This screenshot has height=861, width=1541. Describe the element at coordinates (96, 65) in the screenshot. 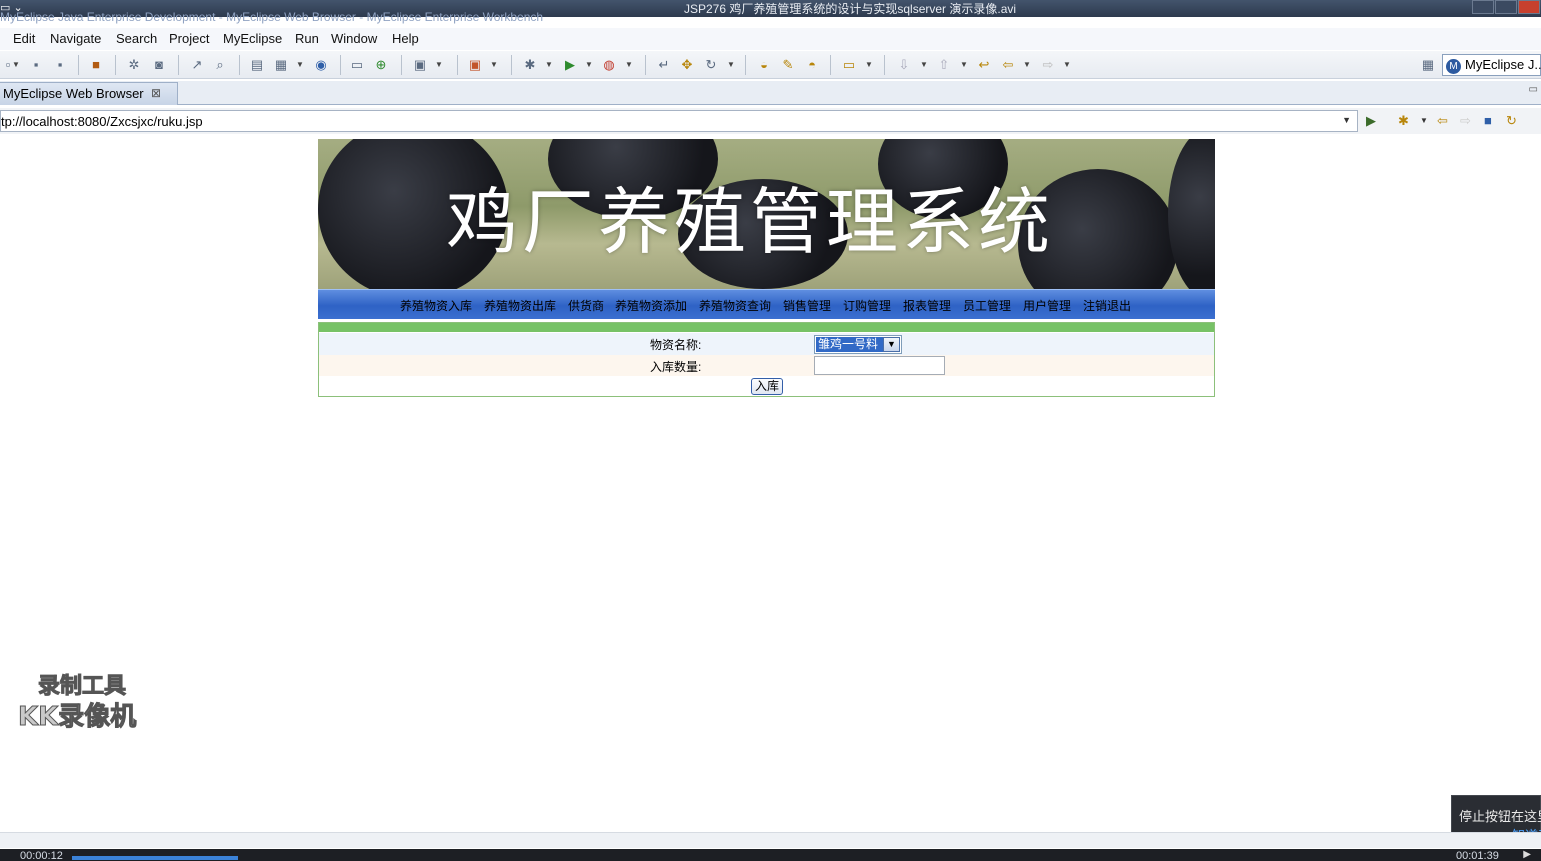

I see `package-icon: ■` at that location.